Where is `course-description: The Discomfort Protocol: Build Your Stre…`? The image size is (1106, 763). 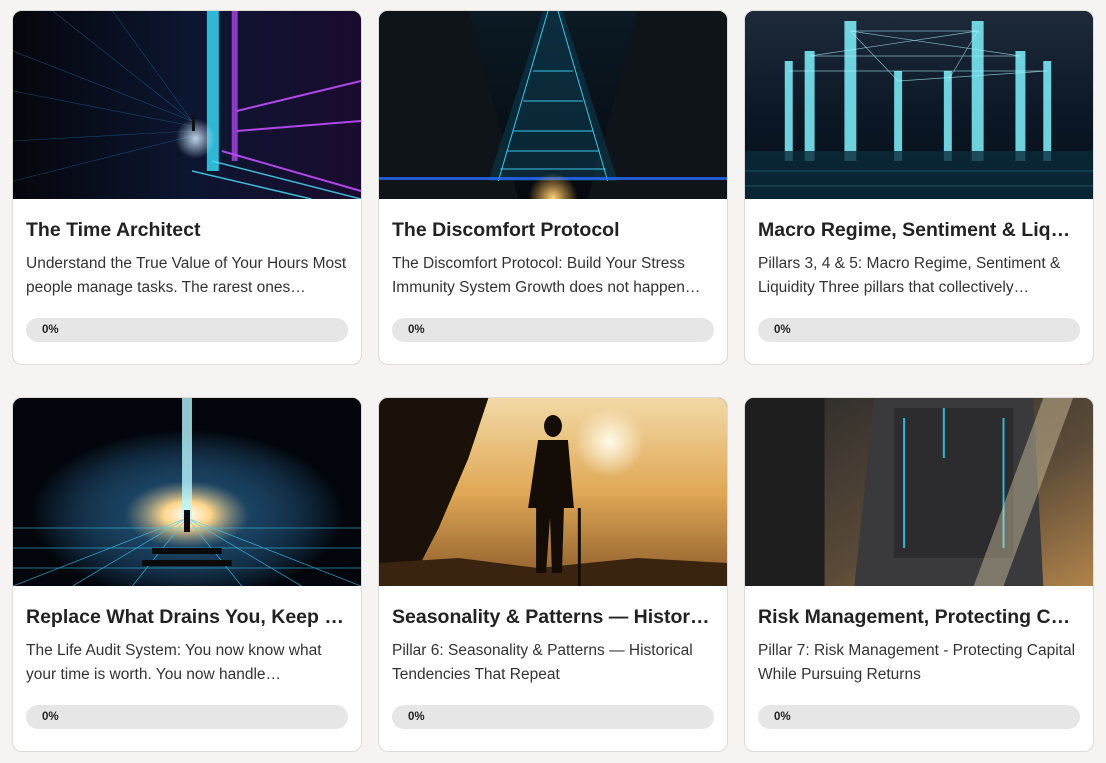 course-description: The Discomfort Protocol: Build Your Stre… is located at coordinates (546, 275).